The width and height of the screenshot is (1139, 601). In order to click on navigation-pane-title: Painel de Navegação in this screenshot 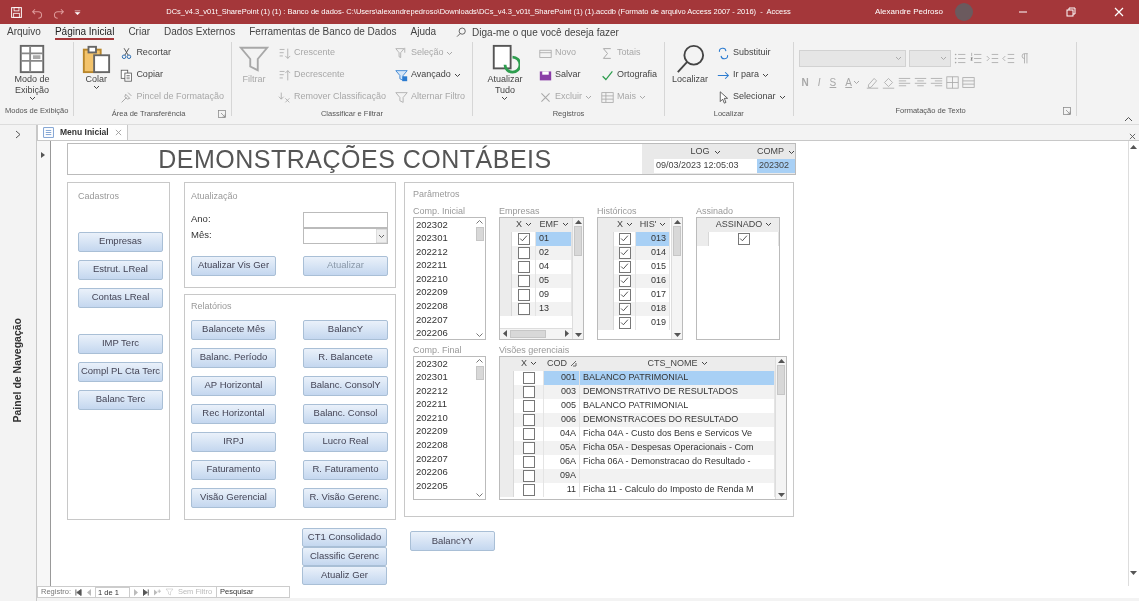, I will do `click(18, 370)`.